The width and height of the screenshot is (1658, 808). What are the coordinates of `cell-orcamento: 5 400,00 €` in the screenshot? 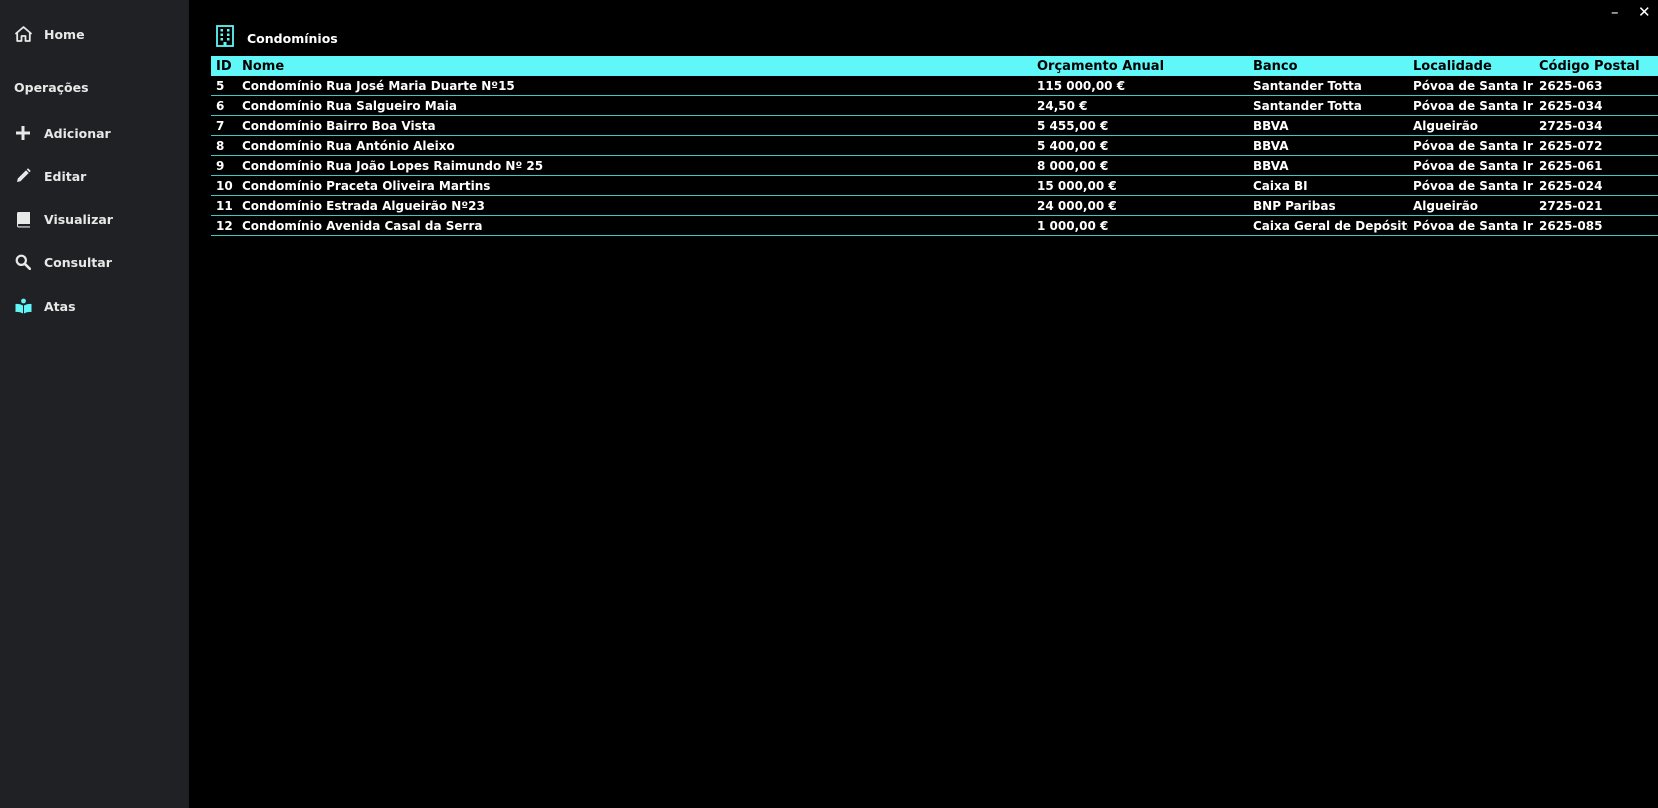 It's located at (1140, 145).